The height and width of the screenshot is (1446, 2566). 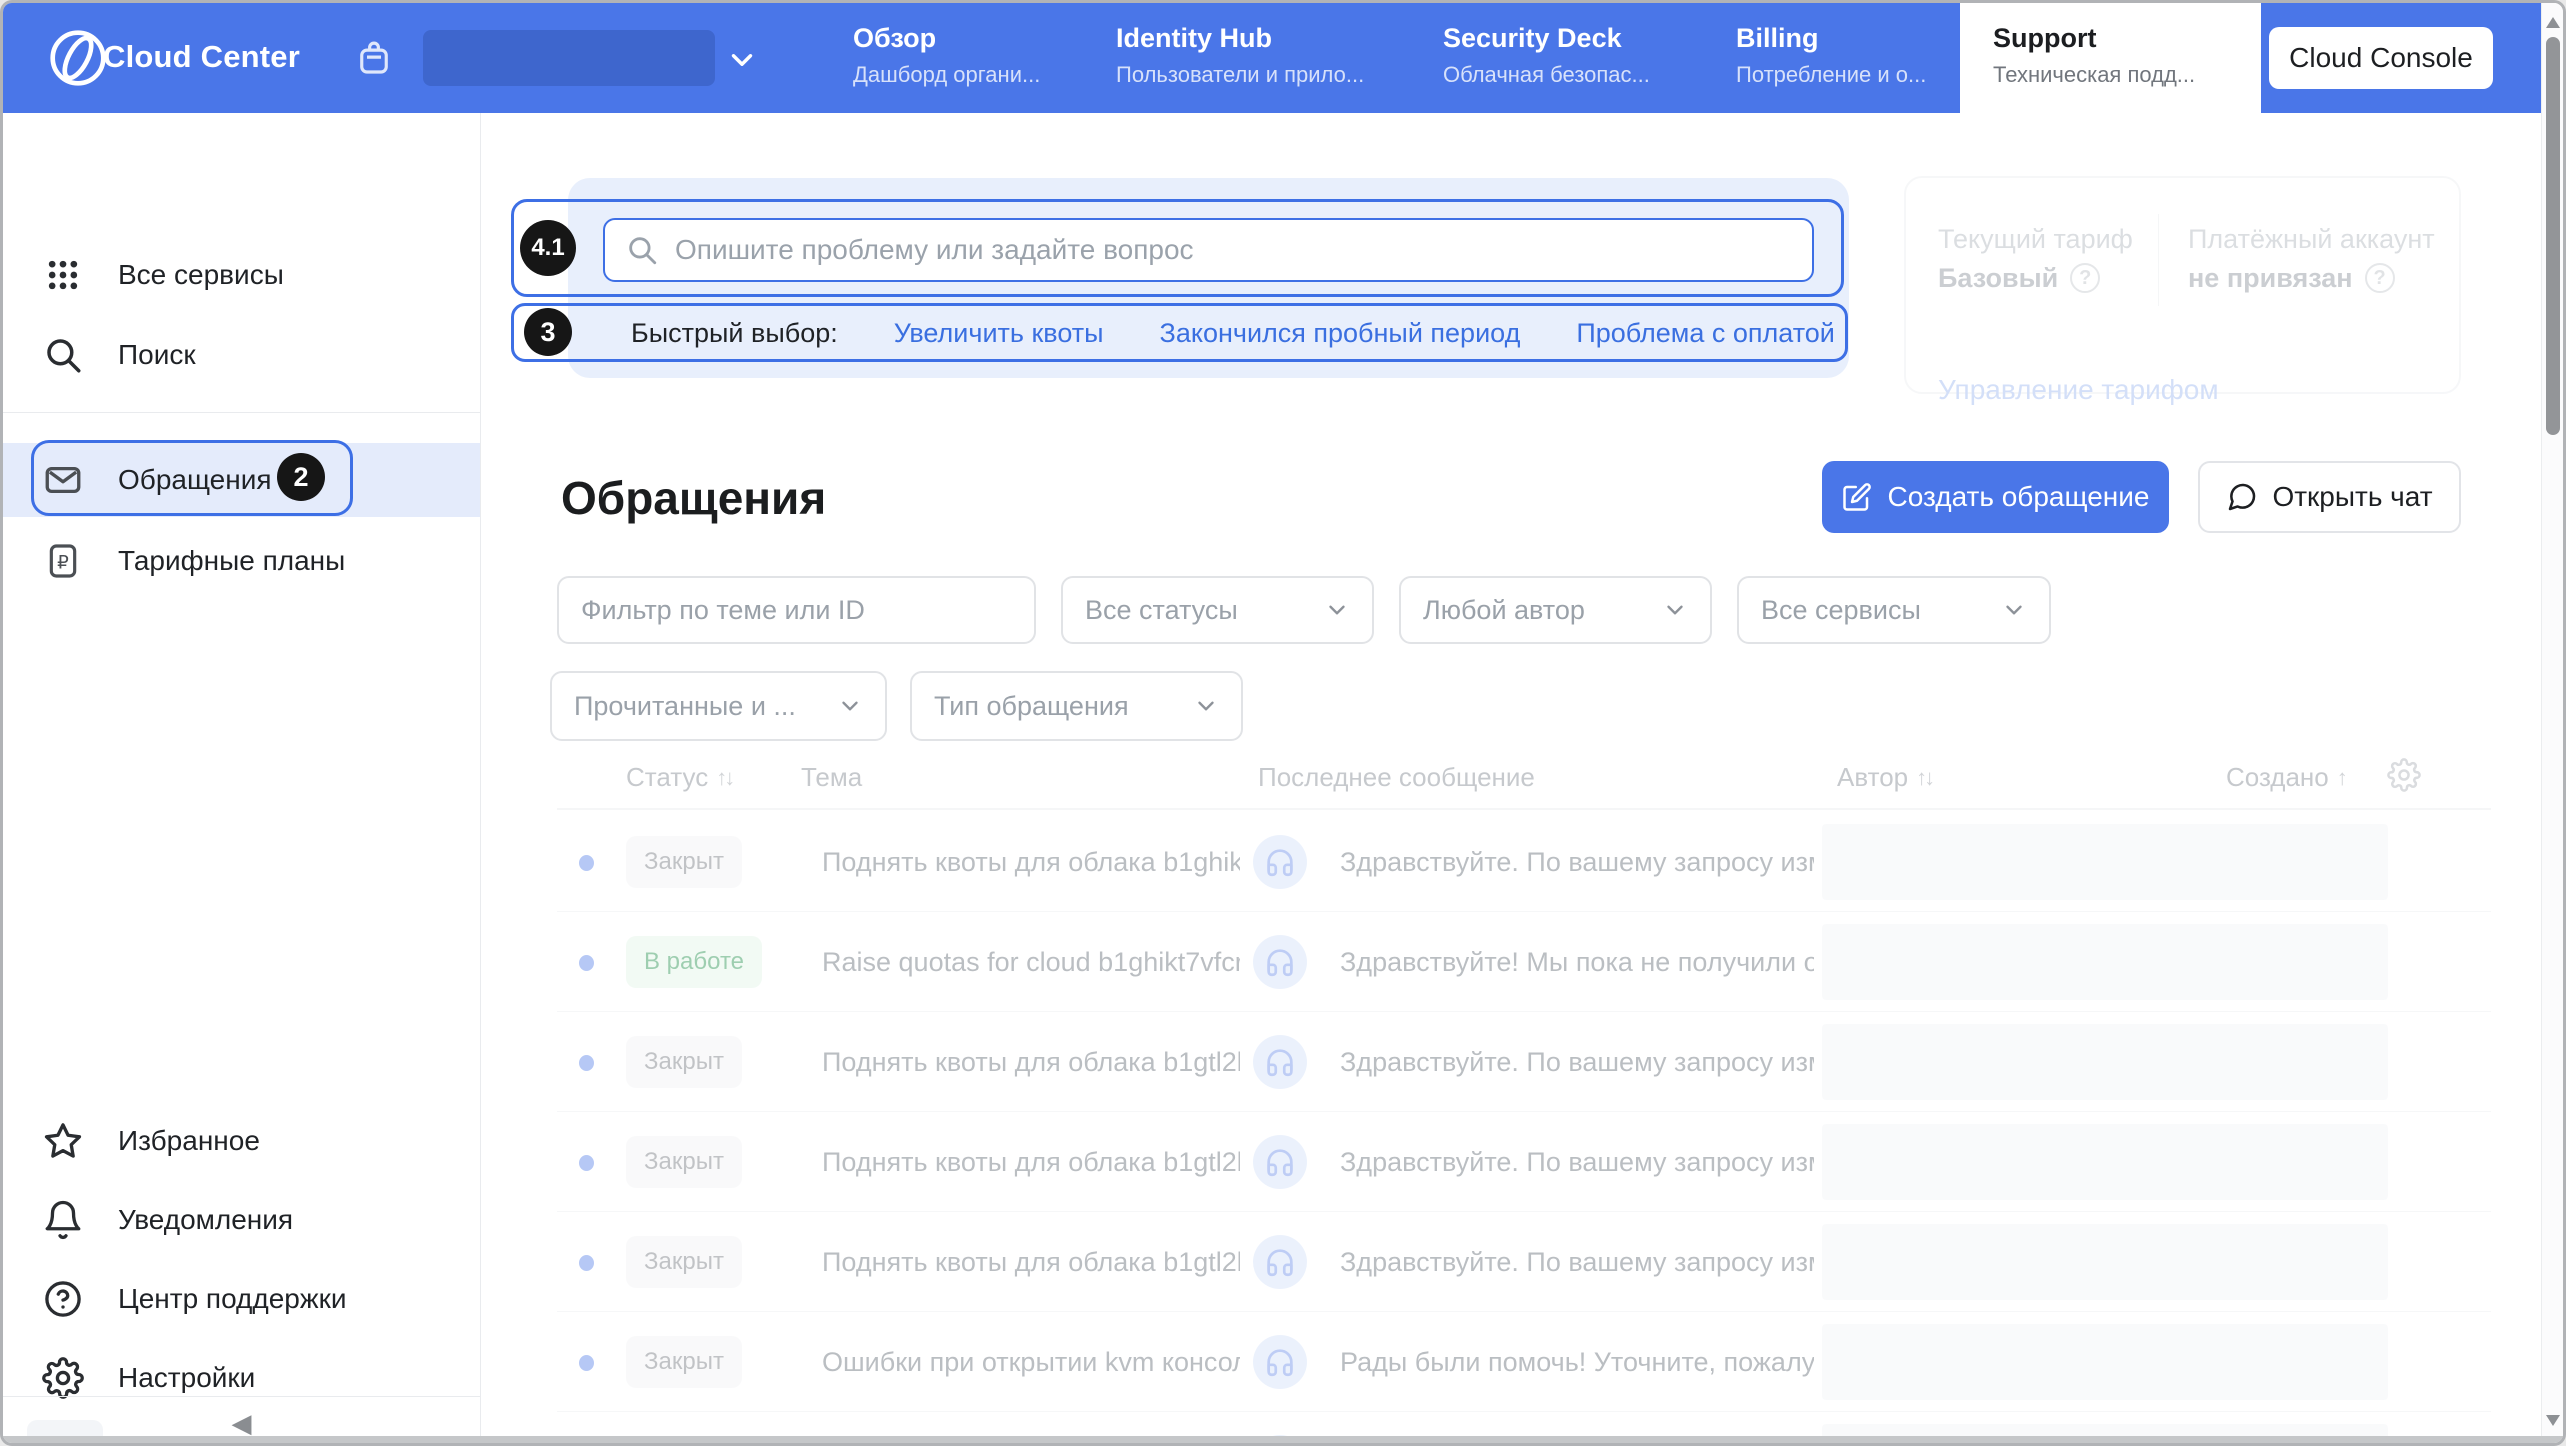 I want to click on page-title: Обращения, so click(x=694, y=498).